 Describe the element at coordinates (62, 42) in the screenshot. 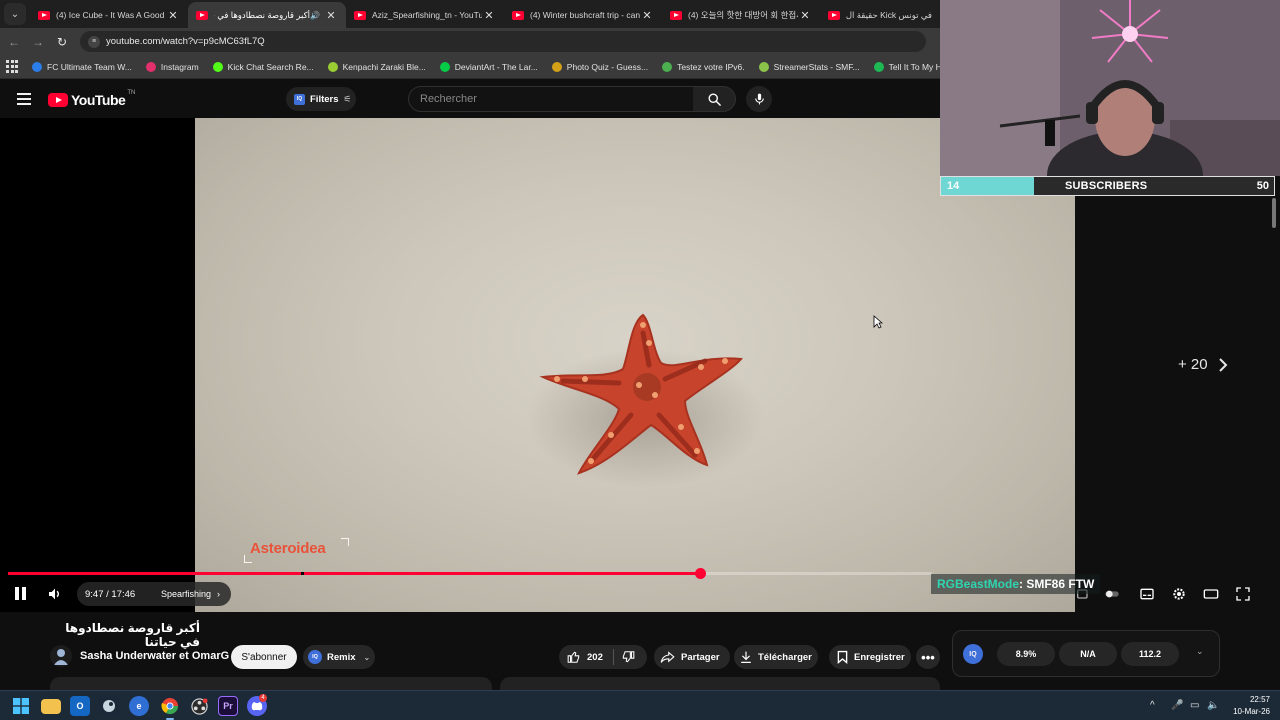

I see `reload-icon: ↻` at that location.